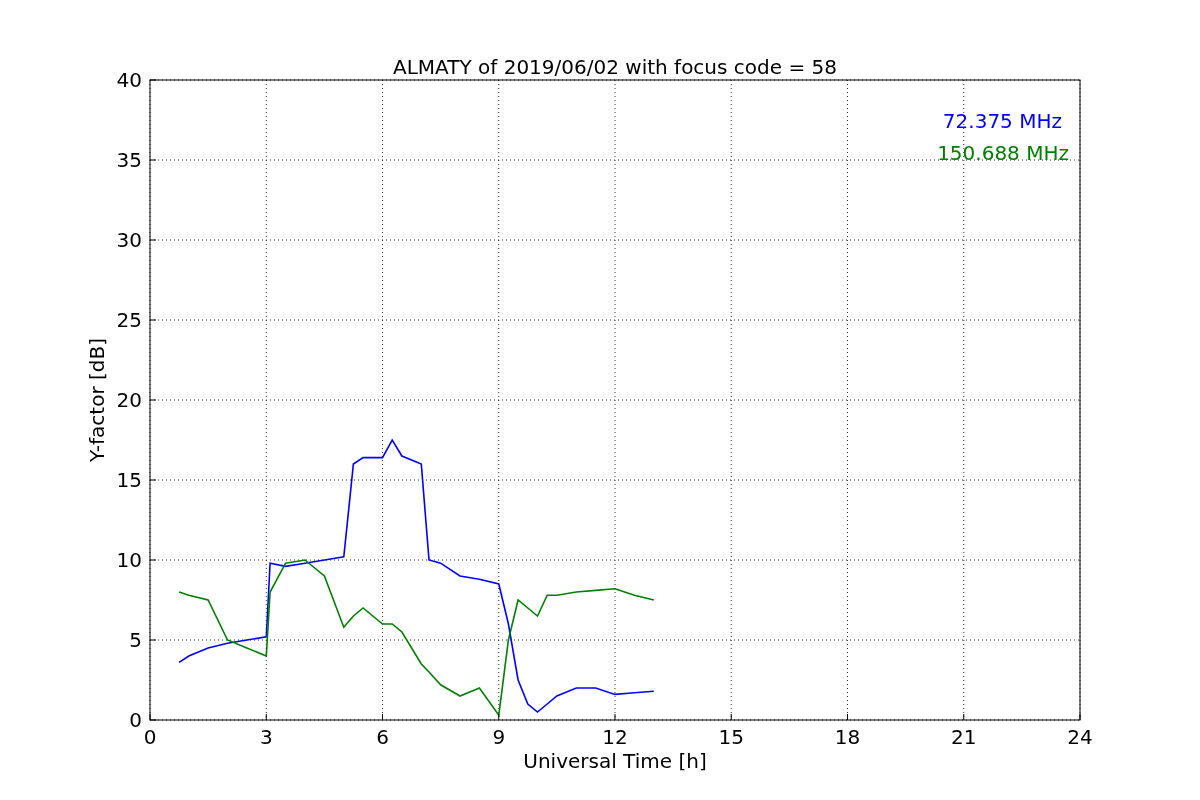 The image size is (1200, 800). I want to click on y-axis-label: Y-factor [dB], so click(97, 400).